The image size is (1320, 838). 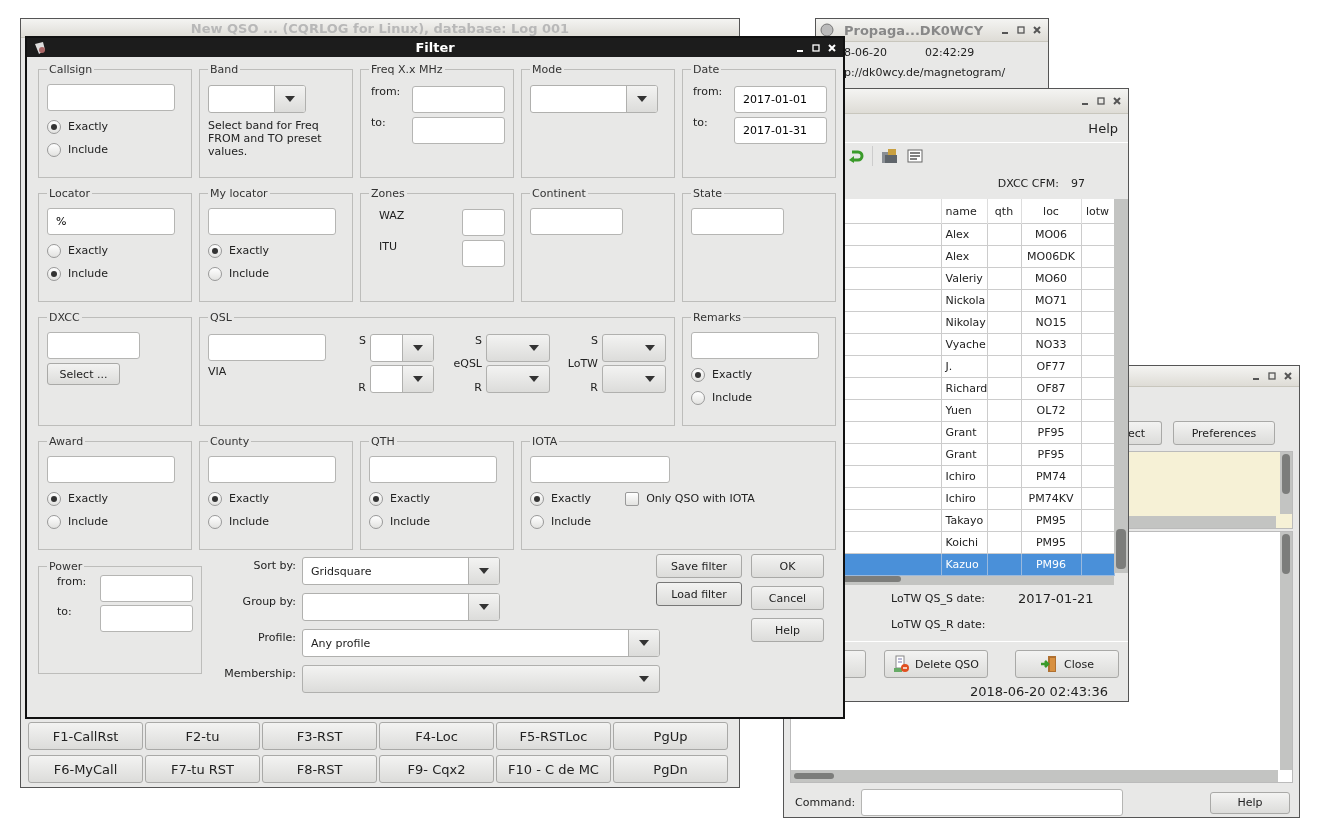 What do you see at coordinates (267, 347) in the screenshot?
I see `via-field` at bounding box center [267, 347].